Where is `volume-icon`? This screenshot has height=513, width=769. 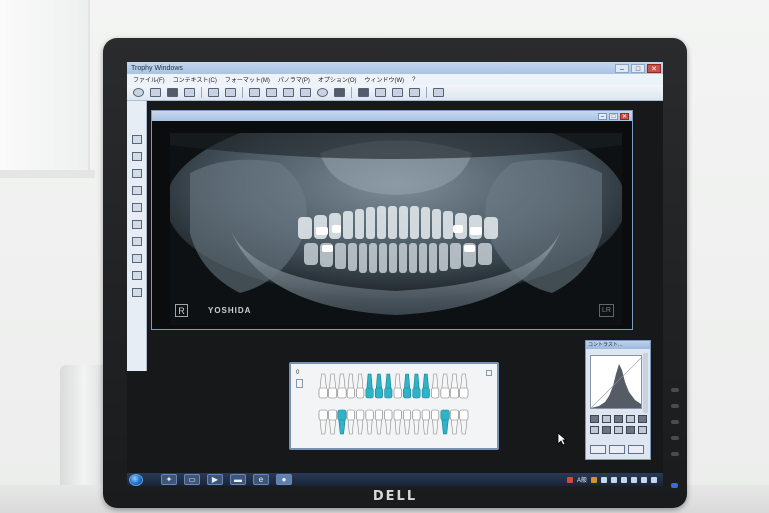
volume-icon is located at coordinates (614, 479).